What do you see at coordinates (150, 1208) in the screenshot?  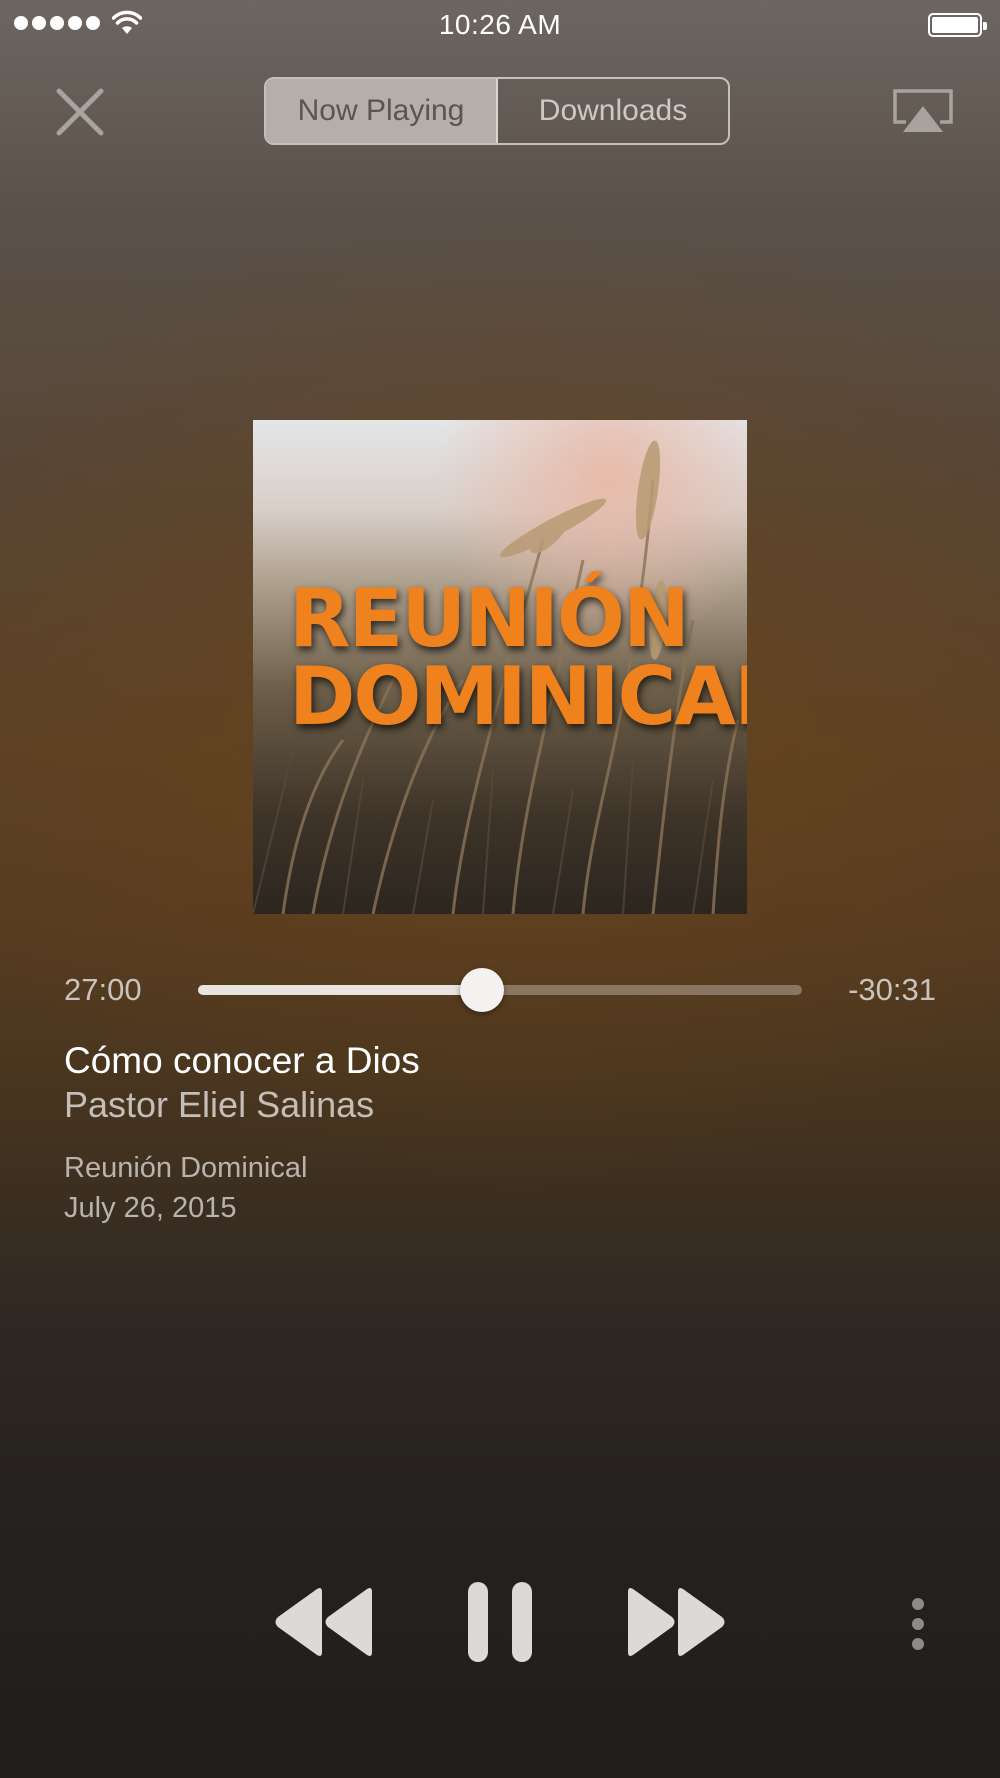 I see `track-date: July 26, 2015` at bounding box center [150, 1208].